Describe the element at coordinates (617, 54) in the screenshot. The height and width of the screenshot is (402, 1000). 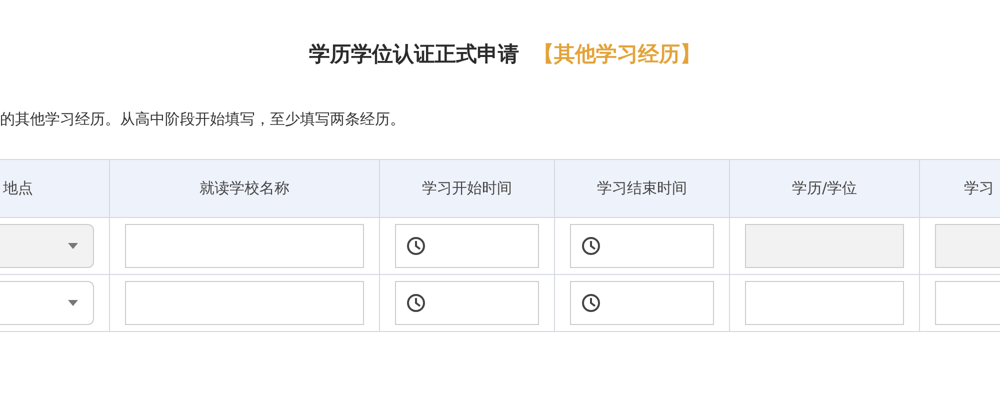
I see `section-title: 【其他学习经历】` at that location.